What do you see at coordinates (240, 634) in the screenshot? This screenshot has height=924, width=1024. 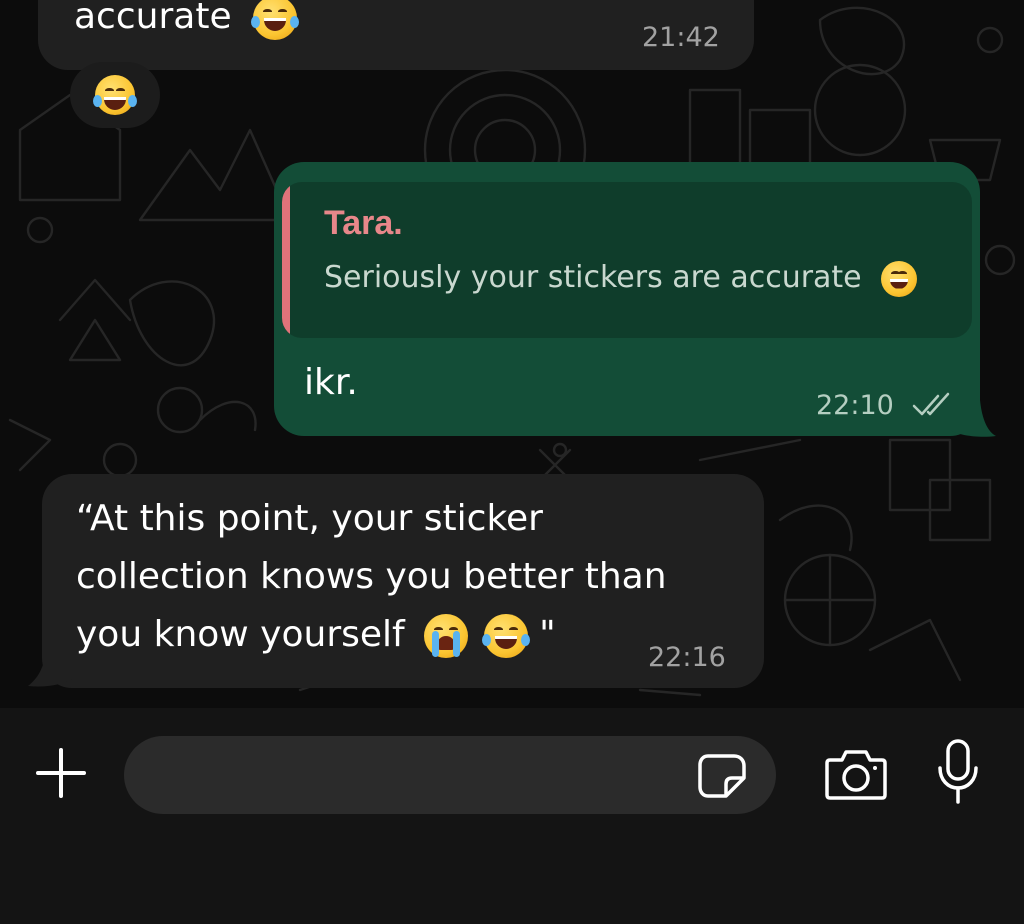 I see `message-text: you know yourself` at bounding box center [240, 634].